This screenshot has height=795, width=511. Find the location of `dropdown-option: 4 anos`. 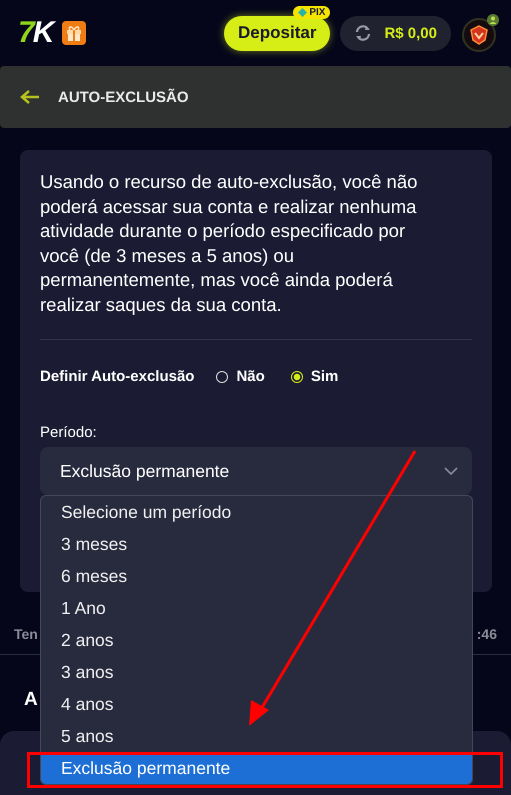

dropdown-option: 4 anos is located at coordinates (256, 704).